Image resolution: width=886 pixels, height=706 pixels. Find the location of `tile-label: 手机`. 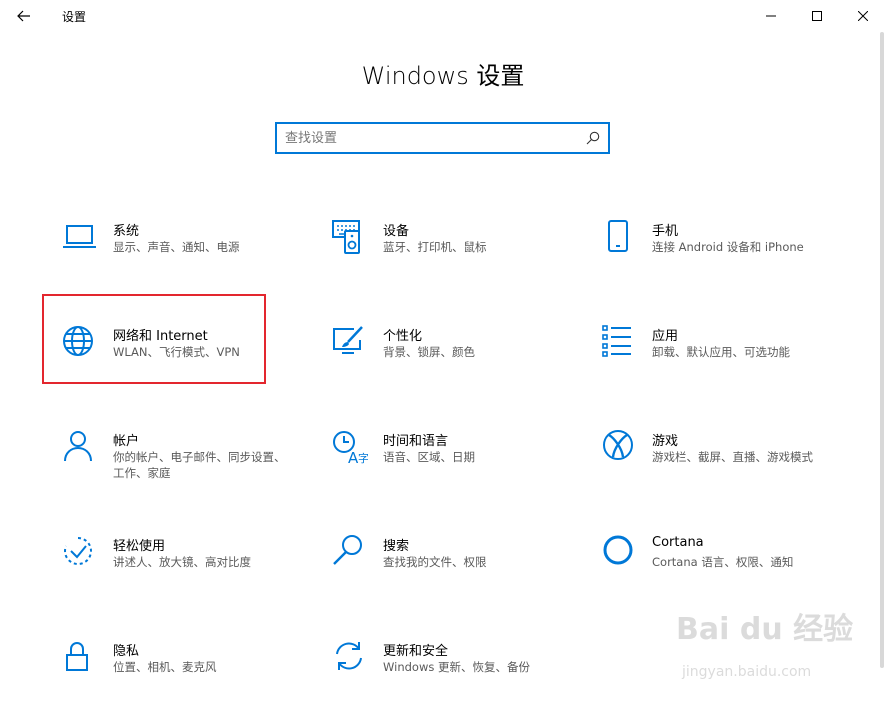

tile-label: 手机 is located at coordinates (665, 231).